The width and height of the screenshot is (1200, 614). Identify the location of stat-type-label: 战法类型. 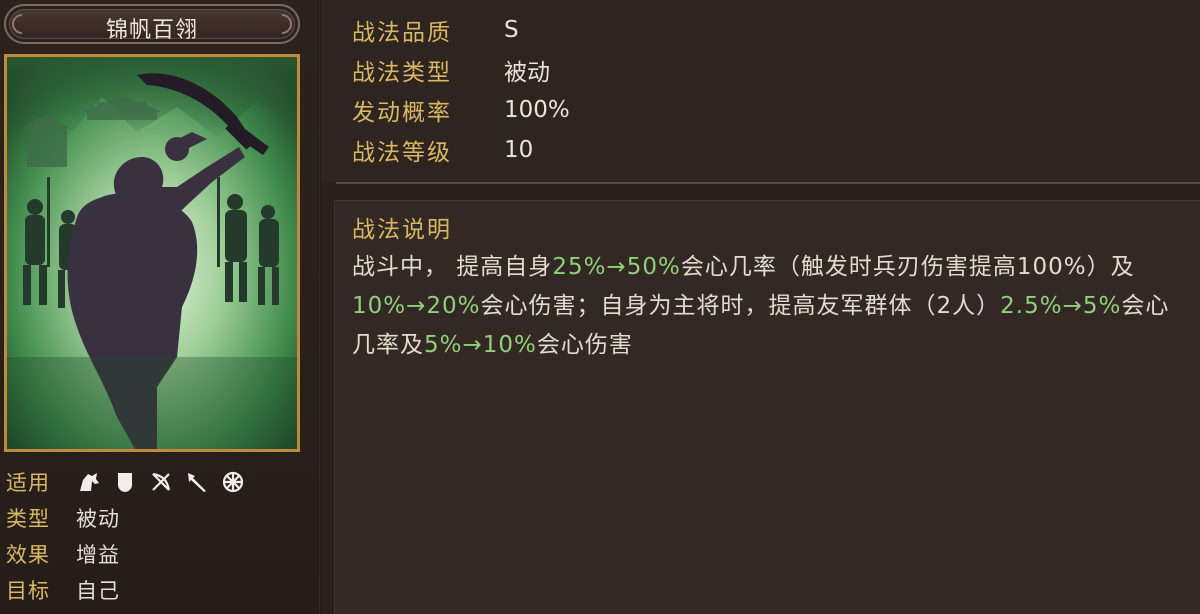
(402, 73).